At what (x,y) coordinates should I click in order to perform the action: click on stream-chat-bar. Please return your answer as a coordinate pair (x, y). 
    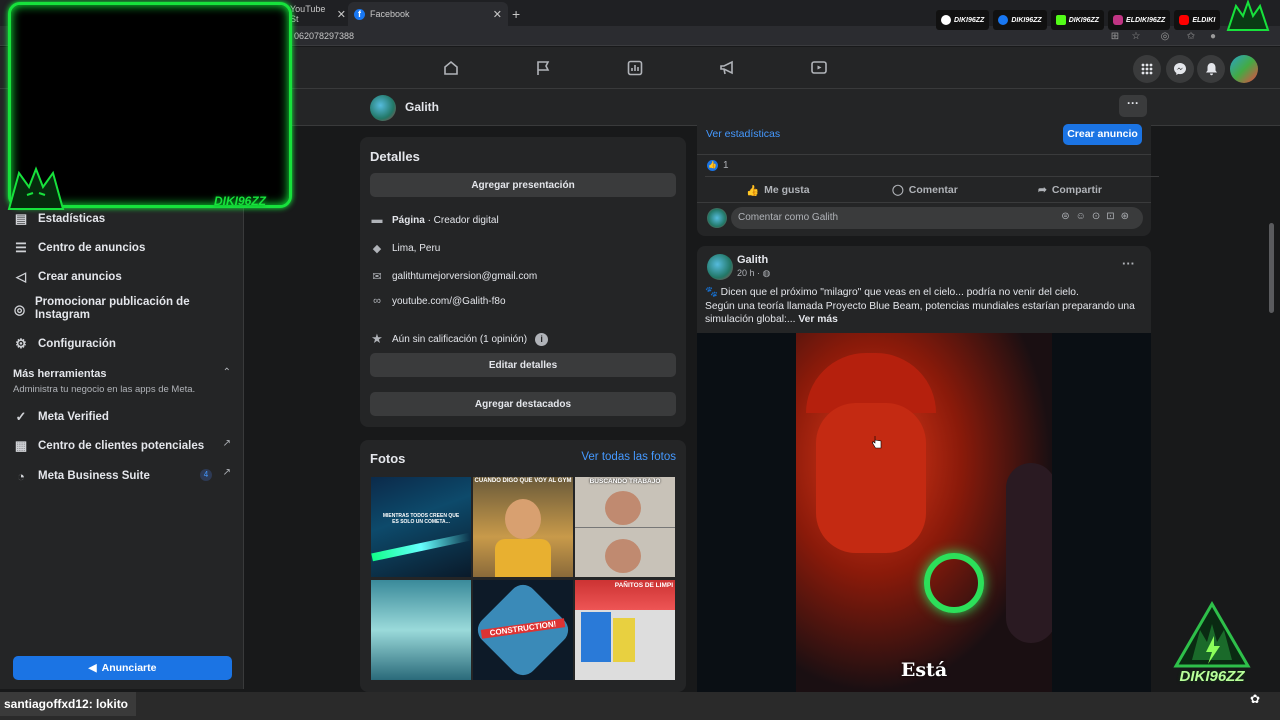
    Looking at the image, I should click on (640, 706).